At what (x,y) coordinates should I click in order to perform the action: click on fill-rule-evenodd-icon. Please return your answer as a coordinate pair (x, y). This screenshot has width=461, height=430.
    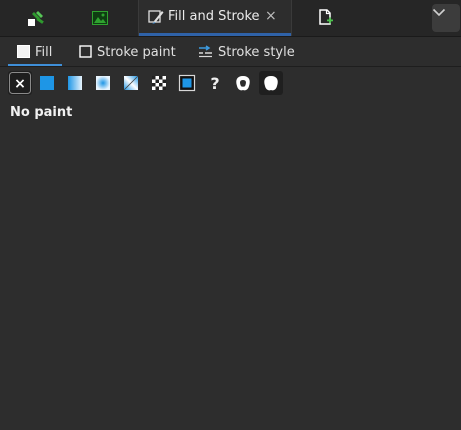
    Looking at the image, I should click on (243, 83).